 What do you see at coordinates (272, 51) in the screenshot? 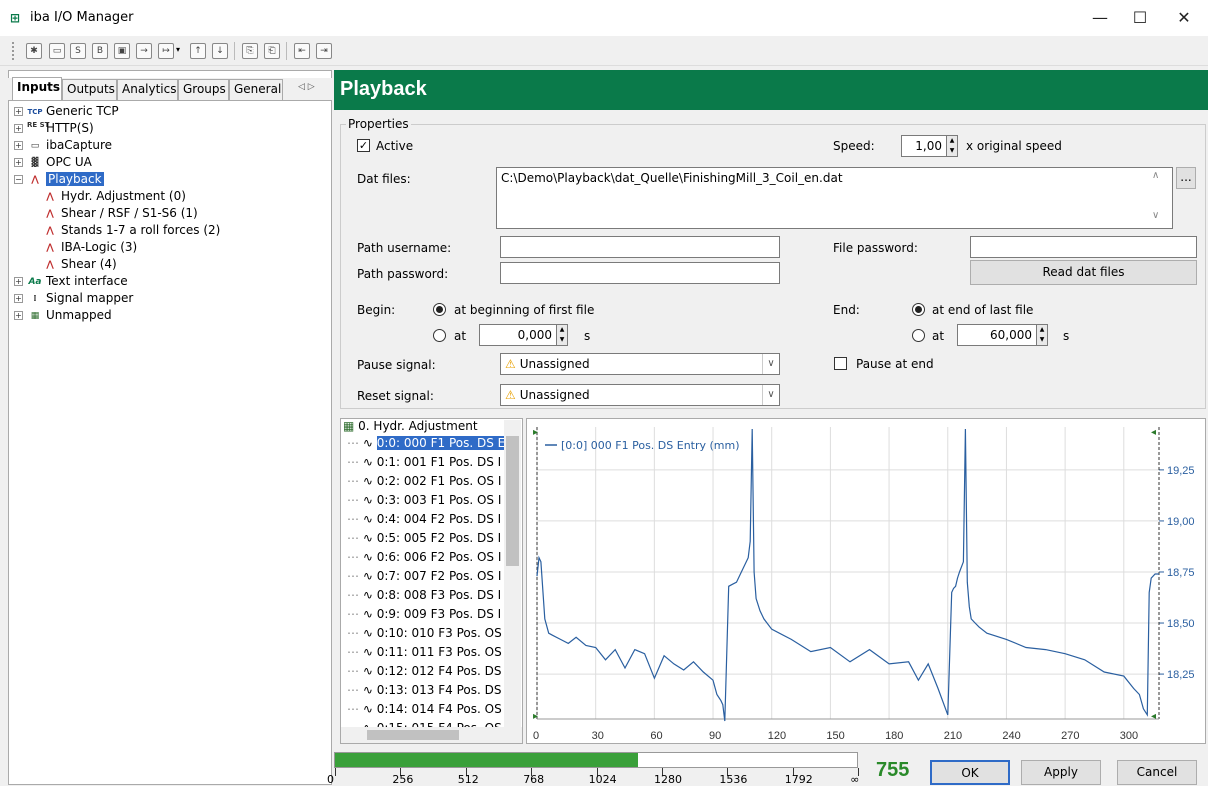
I see `paste-icon: ⎗` at bounding box center [272, 51].